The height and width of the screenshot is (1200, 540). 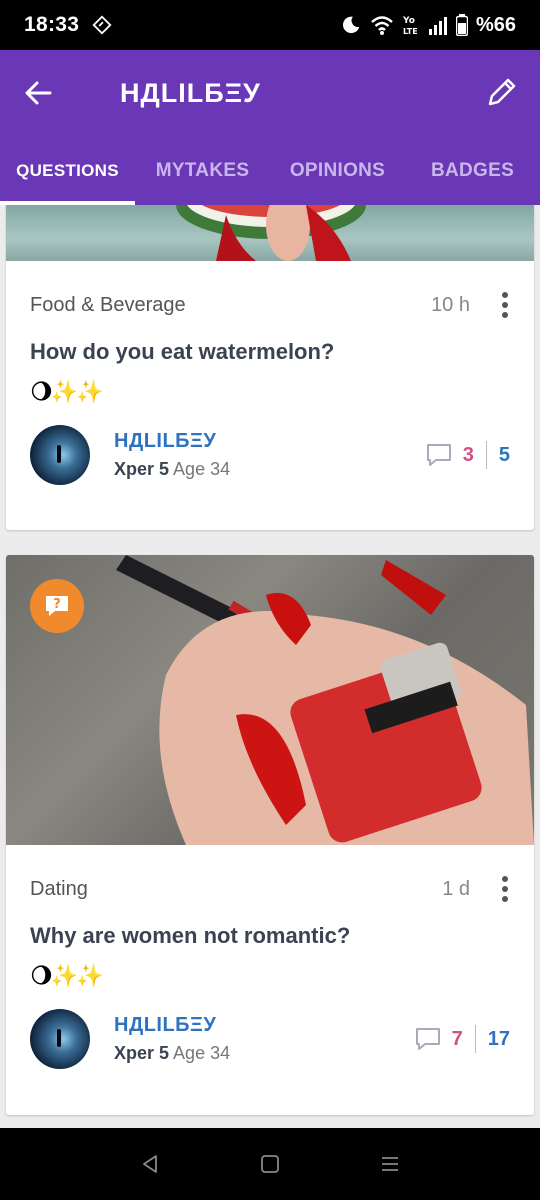 What do you see at coordinates (67, 170) in the screenshot?
I see `tab-questions: QUESTIONS` at bounding box center [67, 170].